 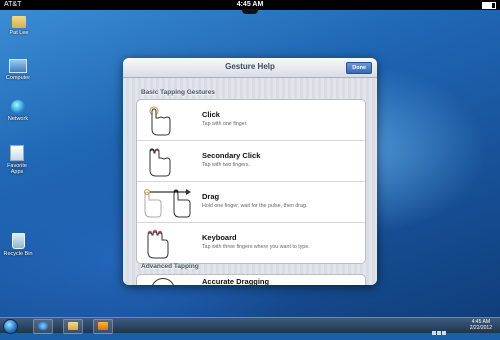 What do you see at coordinates (158, 244) in the screenshot?
I see `three-finger-tap-icon` at bounding box center [158, 244].